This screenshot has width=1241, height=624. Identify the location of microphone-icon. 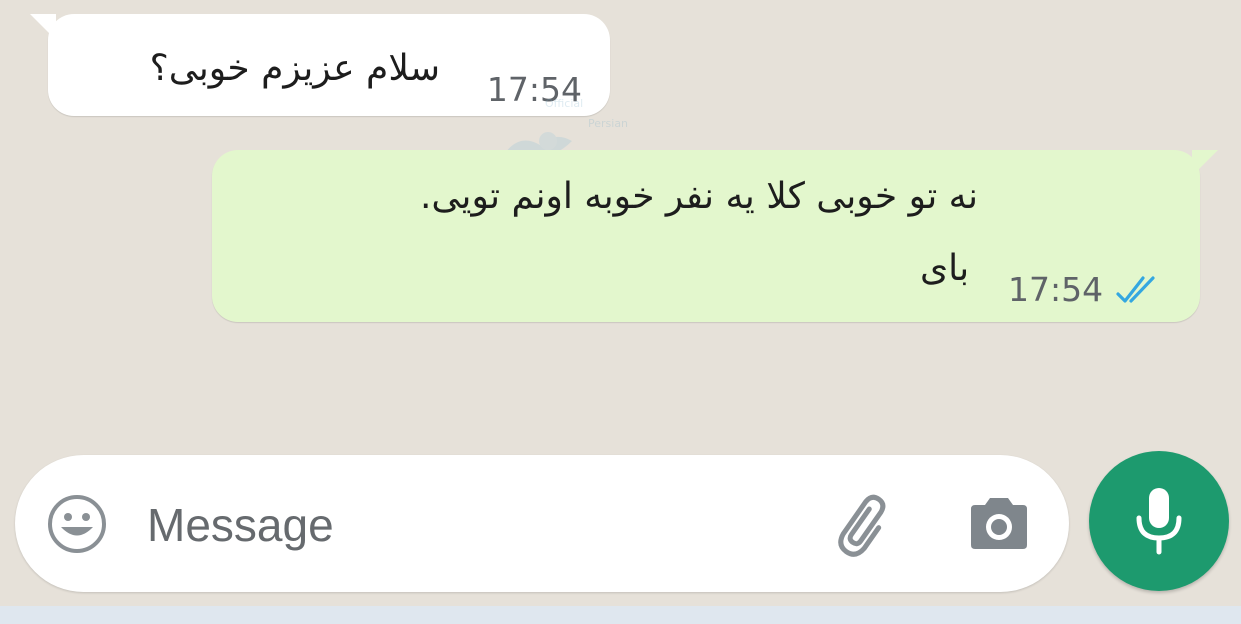
(1159, 521).